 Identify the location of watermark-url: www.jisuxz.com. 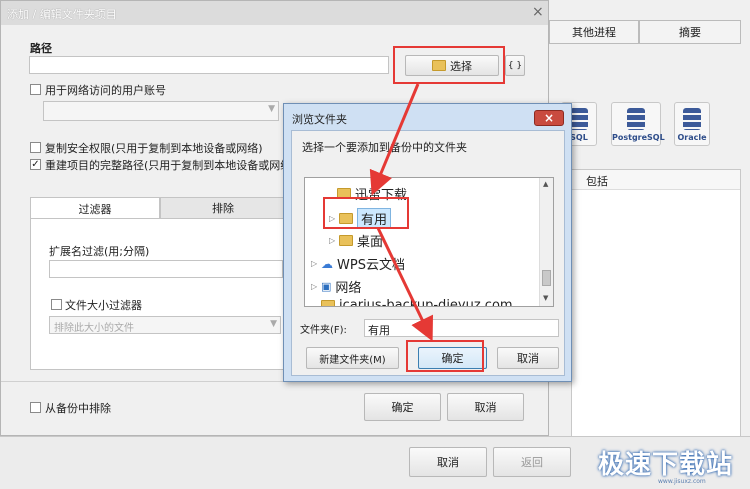
(682, 481).